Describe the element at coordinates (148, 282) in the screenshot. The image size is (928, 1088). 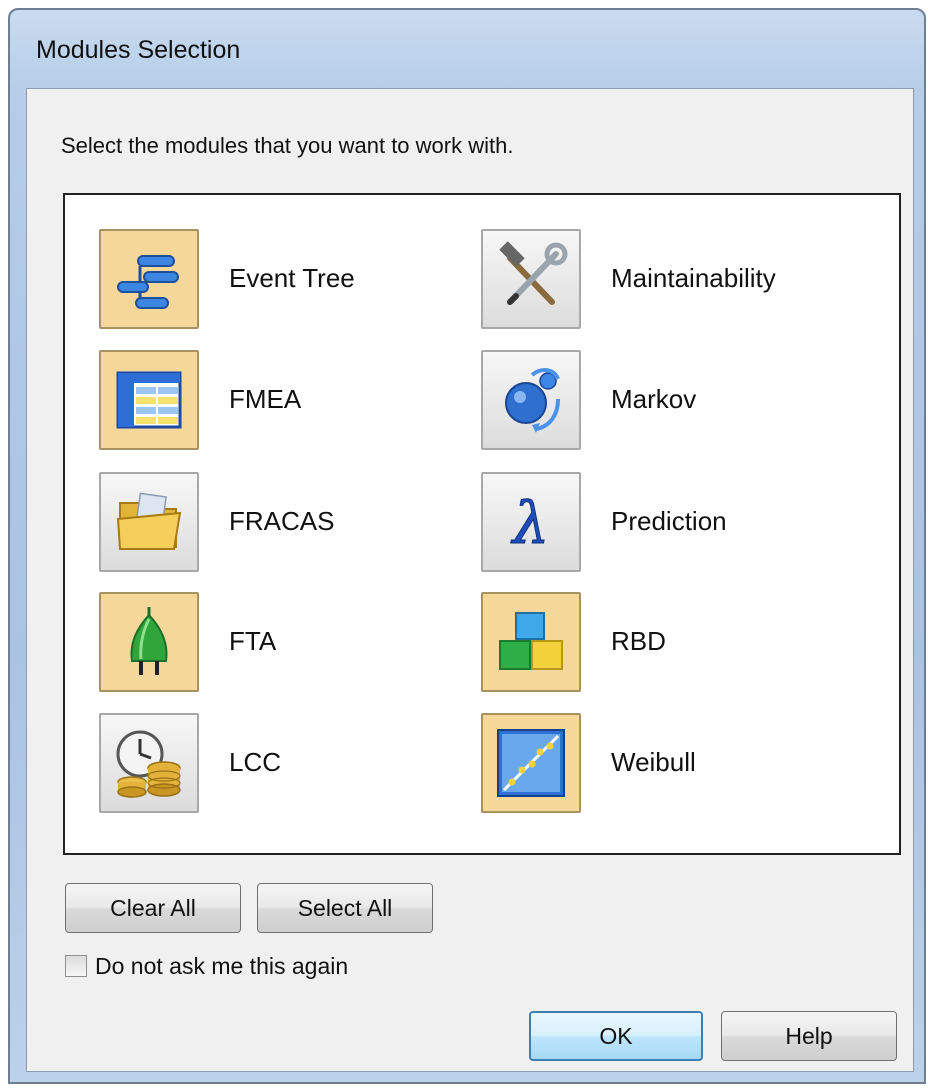
I see `event-tree-icon` at that location.